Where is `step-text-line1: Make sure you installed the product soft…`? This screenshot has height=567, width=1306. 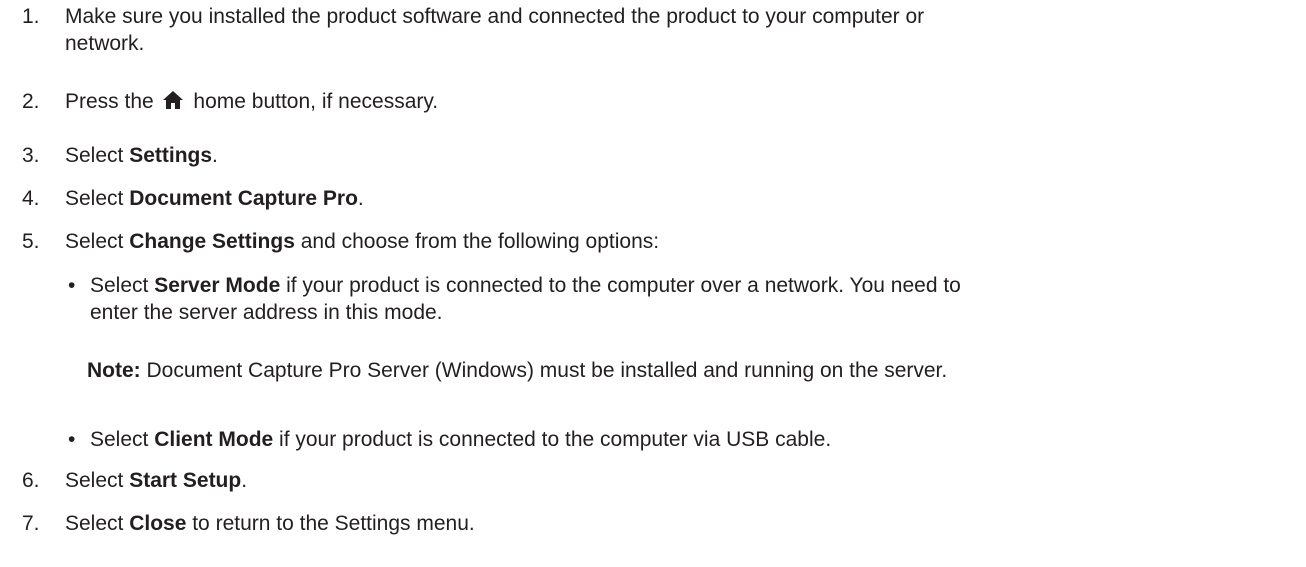 step-text-line1: Make sure you installed the product soft… is located at coordinates (495, 16).